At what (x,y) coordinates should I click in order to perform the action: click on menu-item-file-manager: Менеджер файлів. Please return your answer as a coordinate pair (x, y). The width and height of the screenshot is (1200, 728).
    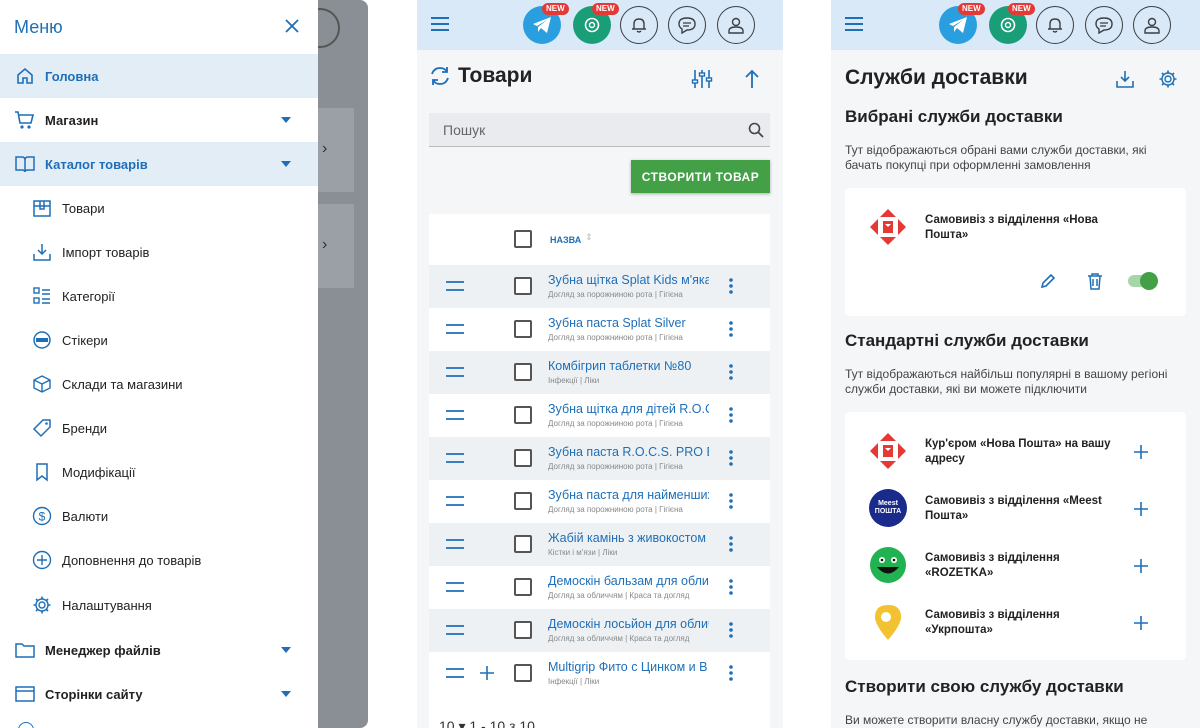
    Looking at the image, I should click on (159, 650).